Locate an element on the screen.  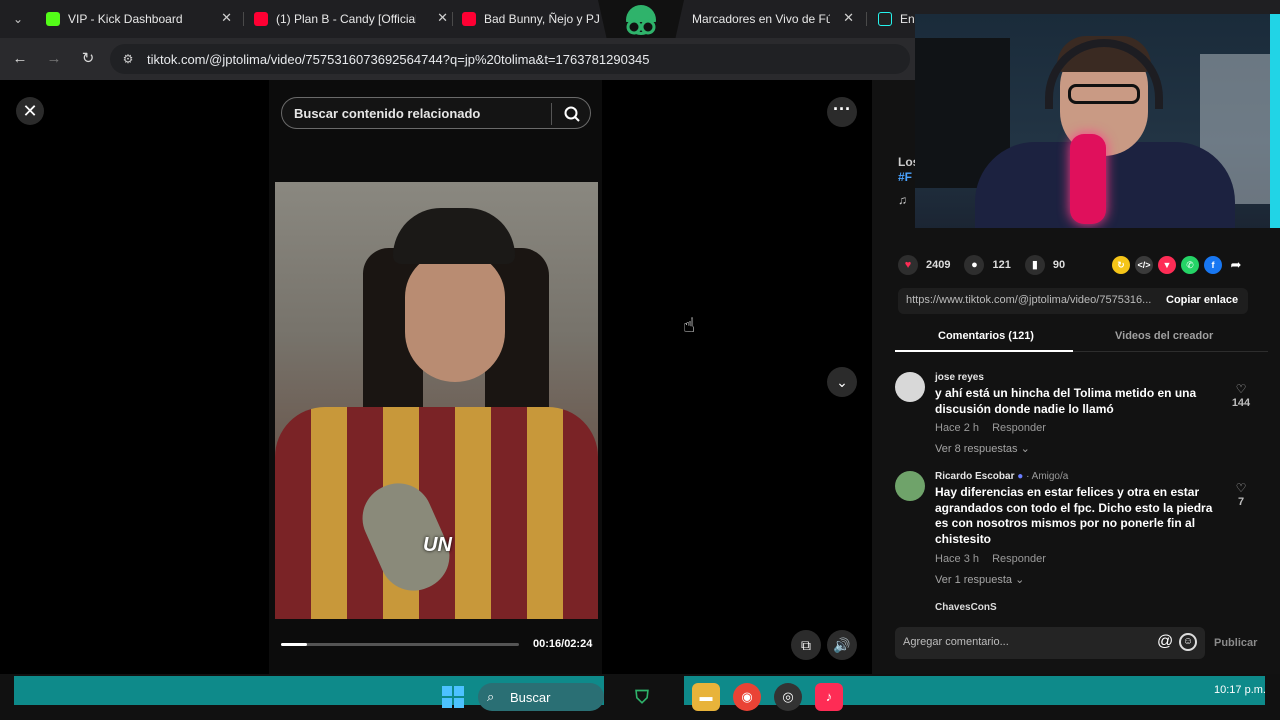
streamer-webcam is located at coordinates (1097, 121).